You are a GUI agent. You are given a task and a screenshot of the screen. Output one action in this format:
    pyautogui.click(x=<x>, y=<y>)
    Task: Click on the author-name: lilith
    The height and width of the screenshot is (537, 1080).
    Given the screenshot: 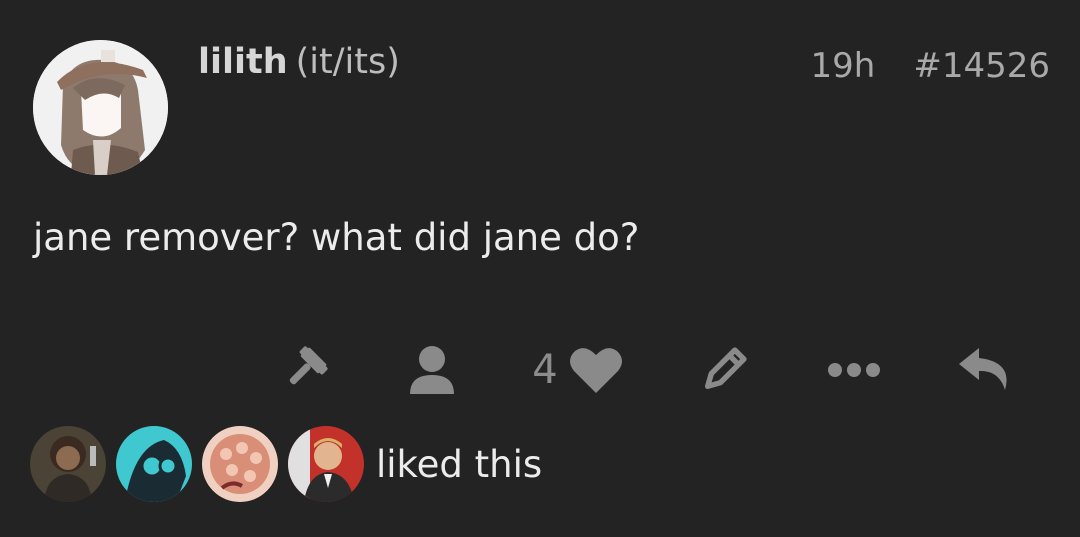 What is the action you would take?
    pyautogui.click(x=243, y=62)
    